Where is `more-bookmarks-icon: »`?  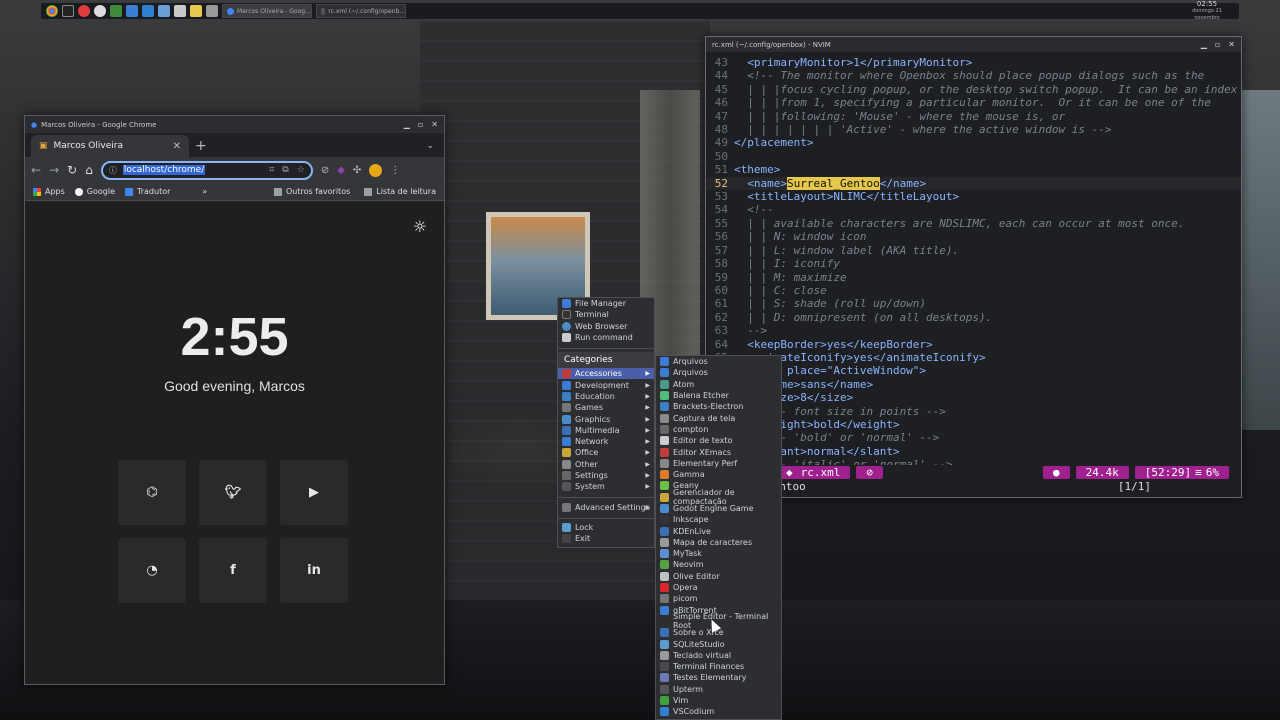 more-bookmarks-icon: » is located at coordinates (204, 191).